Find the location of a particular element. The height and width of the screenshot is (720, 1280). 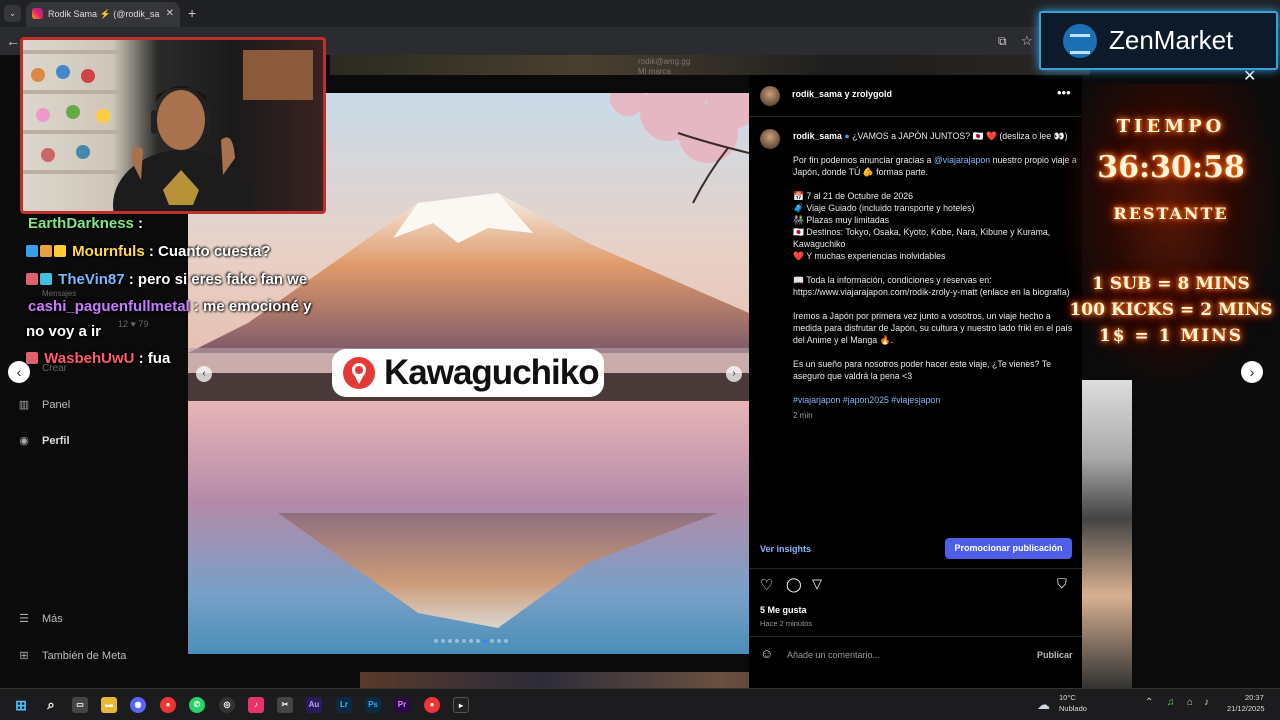

sidebar-item-panel: ▥ Panel is located at coordinates (43, 404).